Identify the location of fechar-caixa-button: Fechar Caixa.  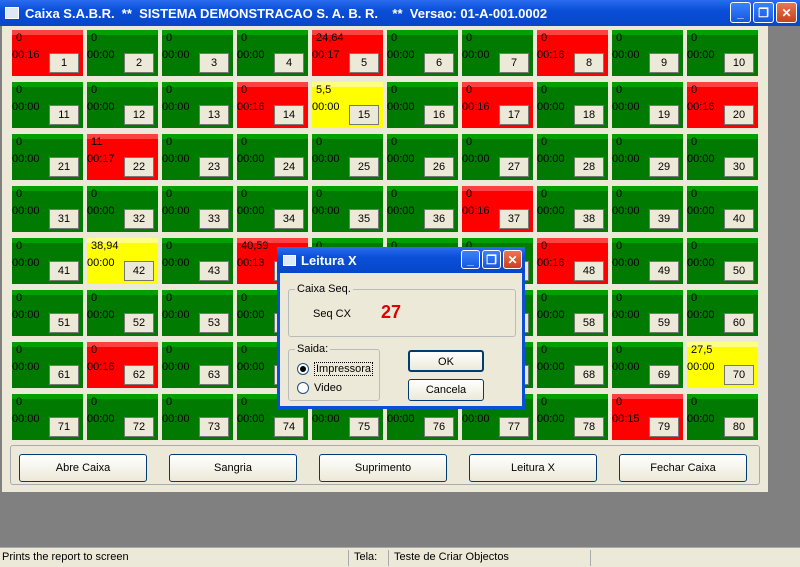
(683, 468).